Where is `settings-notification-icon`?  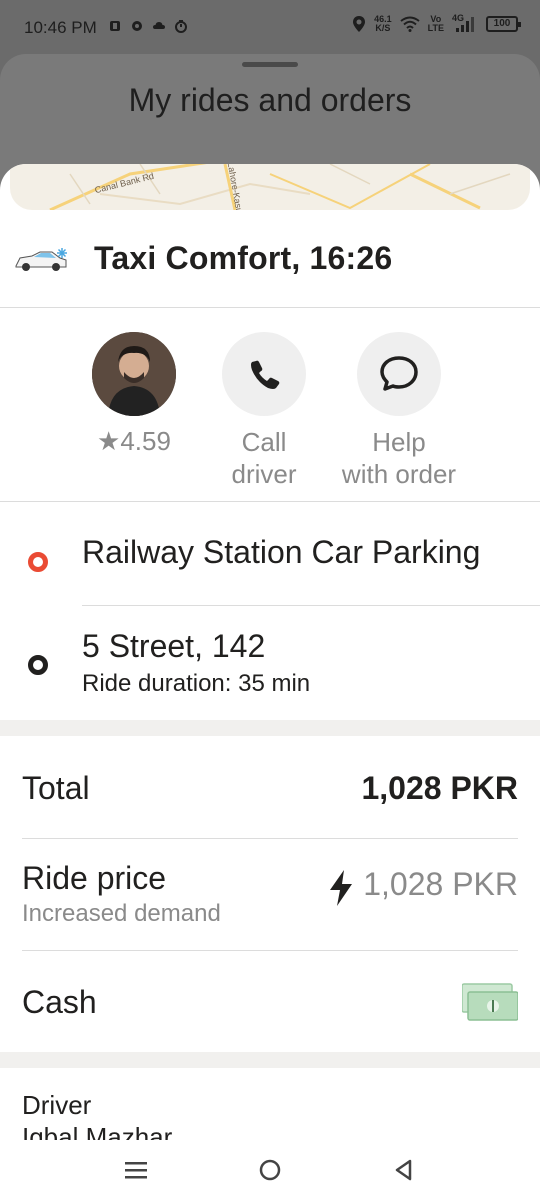 settings-notification-icon is located at coordinates (137, 26).